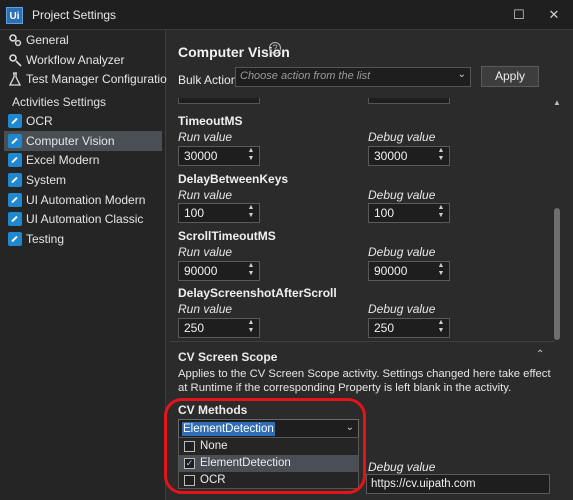 The width and height of the screenshot is (573, 500). What do you see at coordinates (201, 271) in the screenshot?
I see `run-value: 90000` at bounding box center [201, 271].